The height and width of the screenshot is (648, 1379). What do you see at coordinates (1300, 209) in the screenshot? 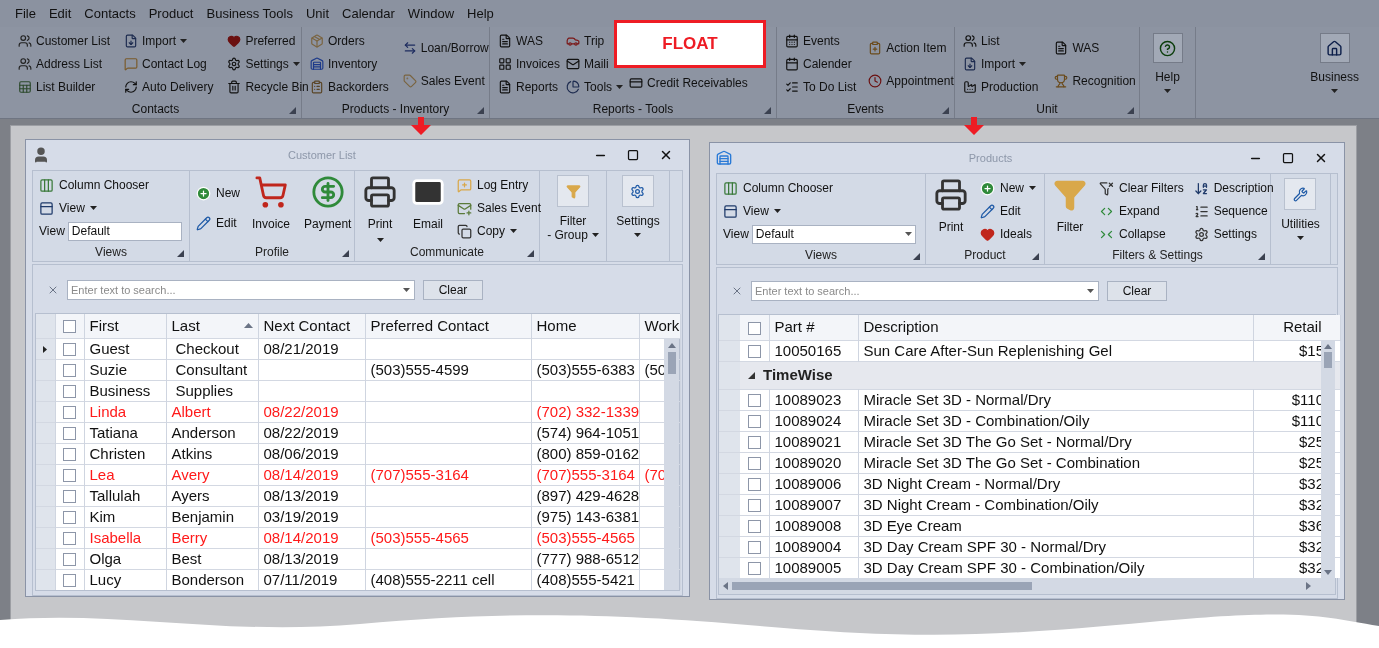
I see `ribbon-large-button: Utilities` at bounding box center [1300, 209].